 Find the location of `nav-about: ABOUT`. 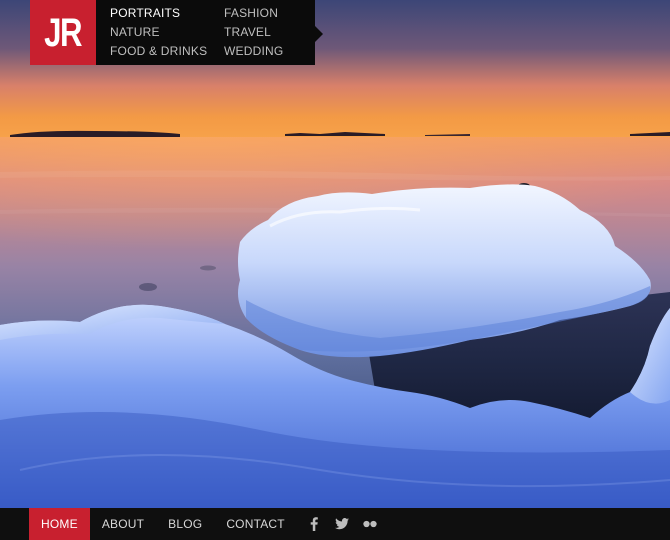

nav-about: ABOUT is located at coordinates (123, 524).